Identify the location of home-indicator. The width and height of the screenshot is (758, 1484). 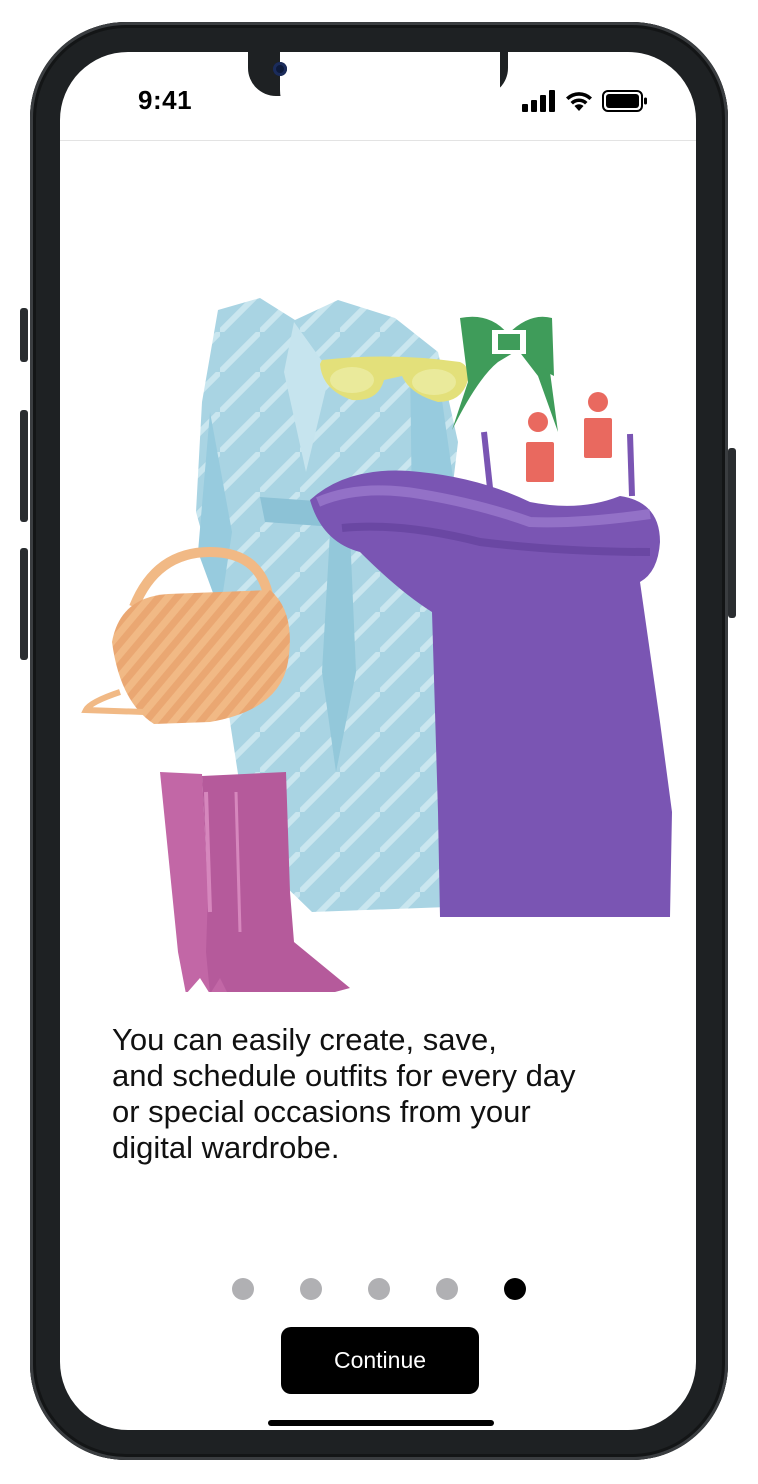
(381, 1423).